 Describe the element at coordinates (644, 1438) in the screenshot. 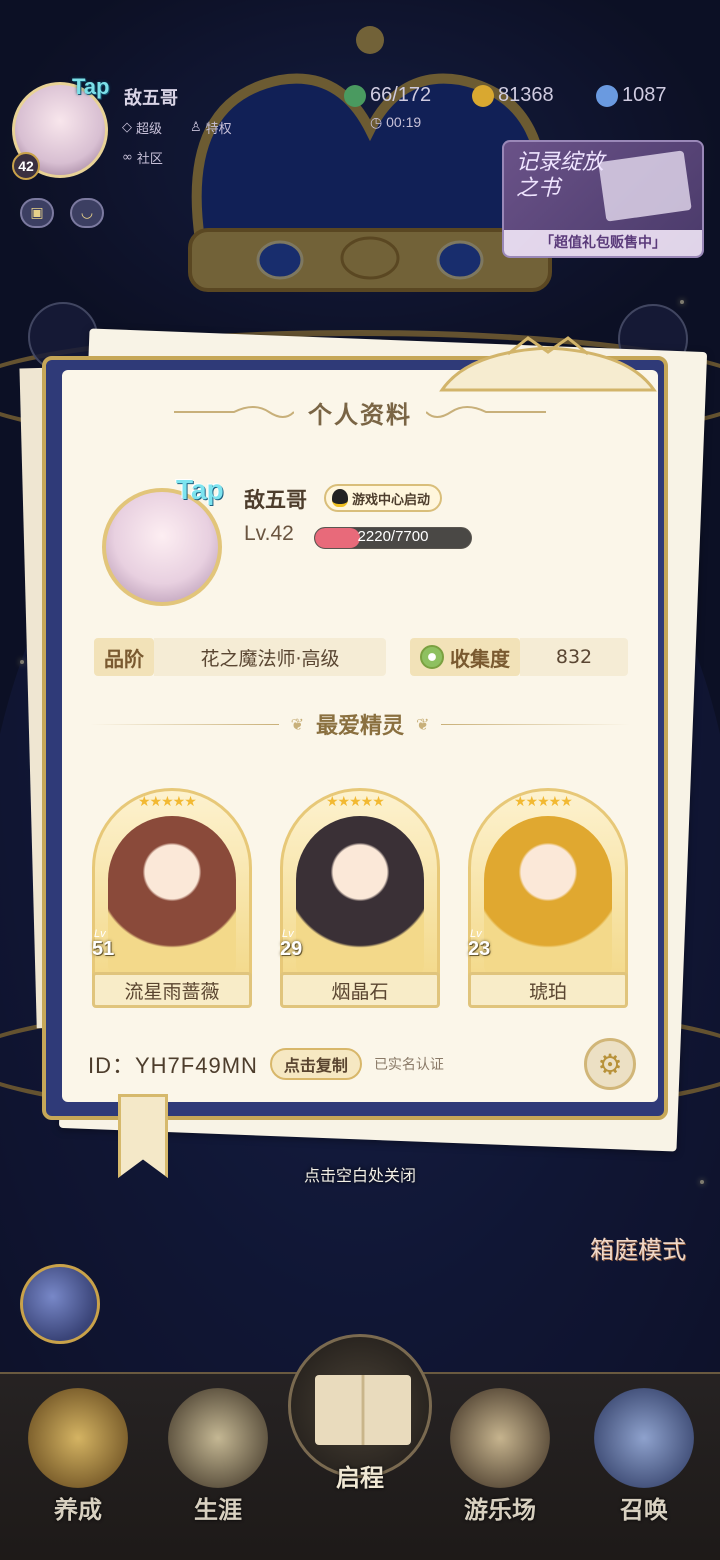

I see `summon-card-icon` at that location.